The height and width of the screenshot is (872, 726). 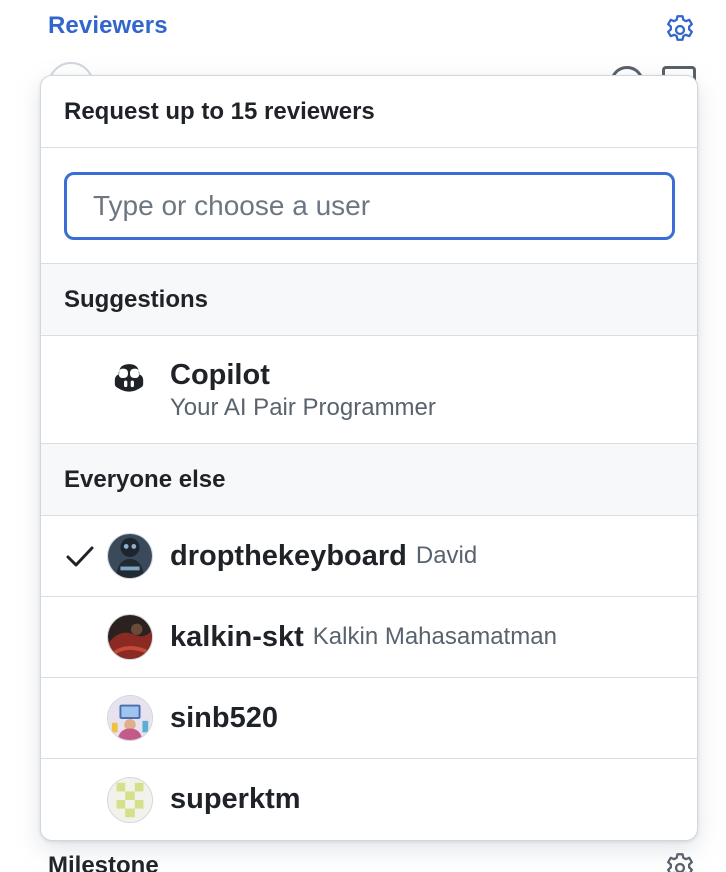 What do you see at coordinates (235, 799) in the screenshot?
I see `user-login: superktm` at bounding box center [235, 799].